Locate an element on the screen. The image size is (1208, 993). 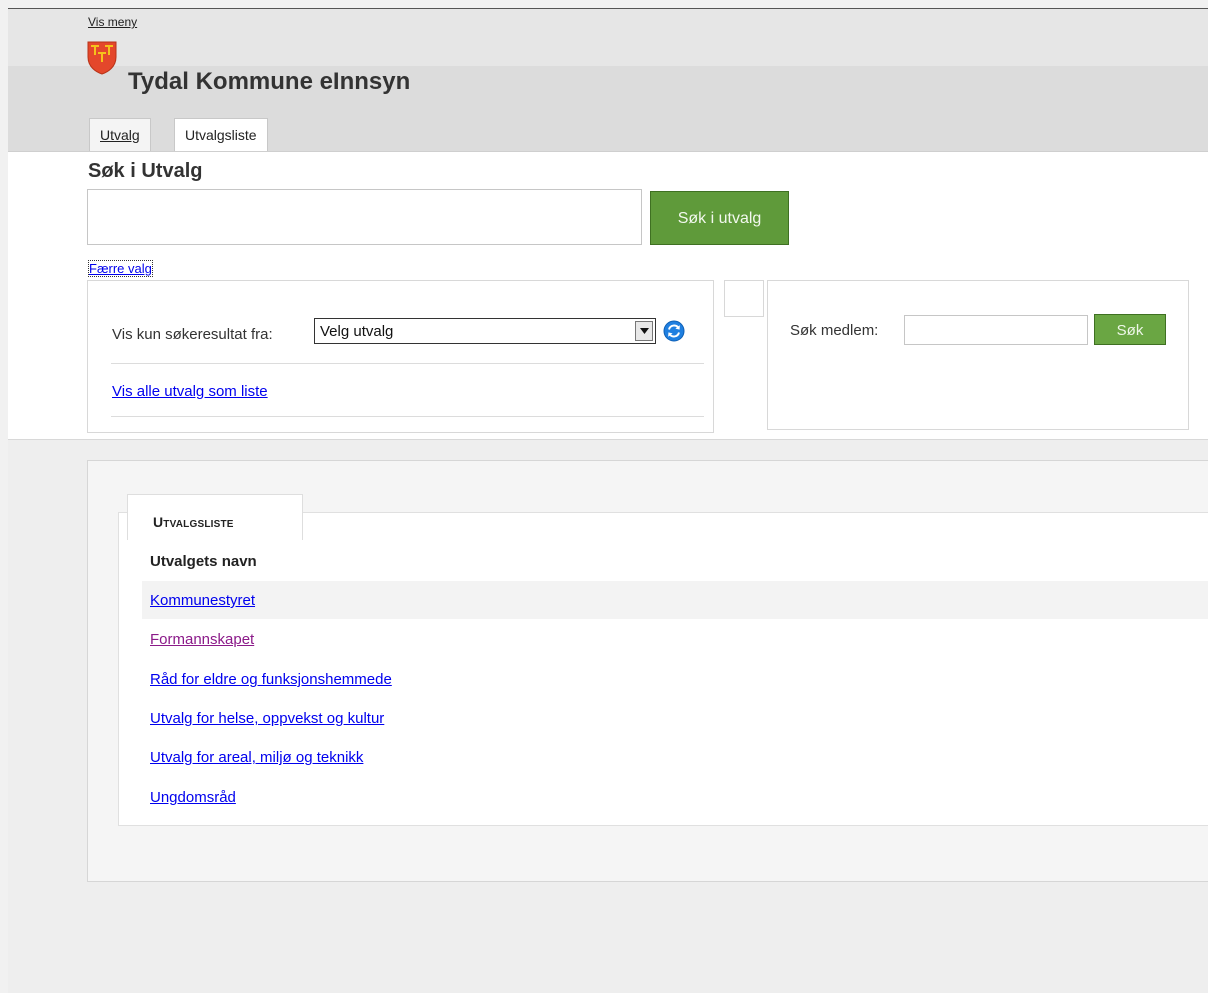
table-row-highlight is located at coordinates (675, 600).